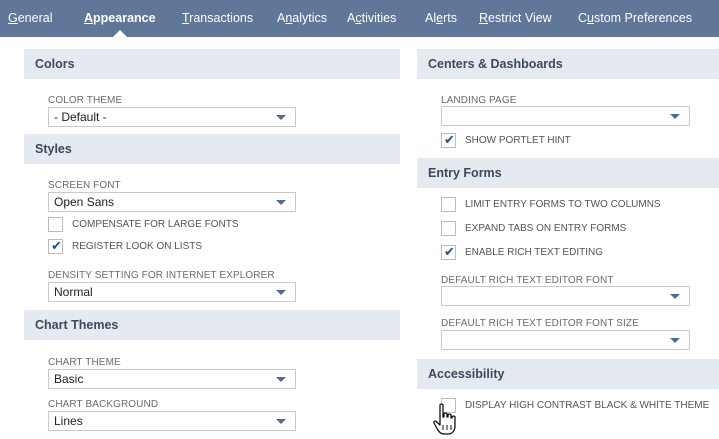 The width and height of the screenshot is (719, 439). I want to click on hand-pointer-icon, so click(444, 419).